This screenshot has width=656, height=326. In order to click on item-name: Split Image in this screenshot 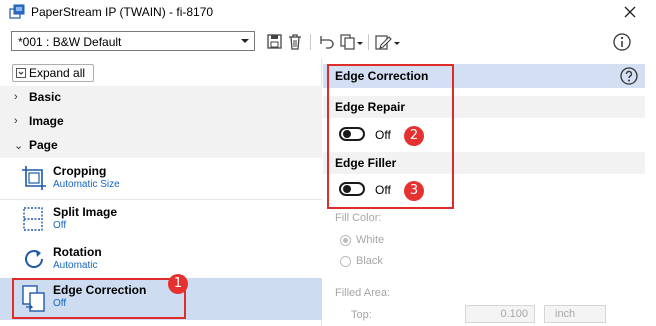, I will do `click(85, 212)`.